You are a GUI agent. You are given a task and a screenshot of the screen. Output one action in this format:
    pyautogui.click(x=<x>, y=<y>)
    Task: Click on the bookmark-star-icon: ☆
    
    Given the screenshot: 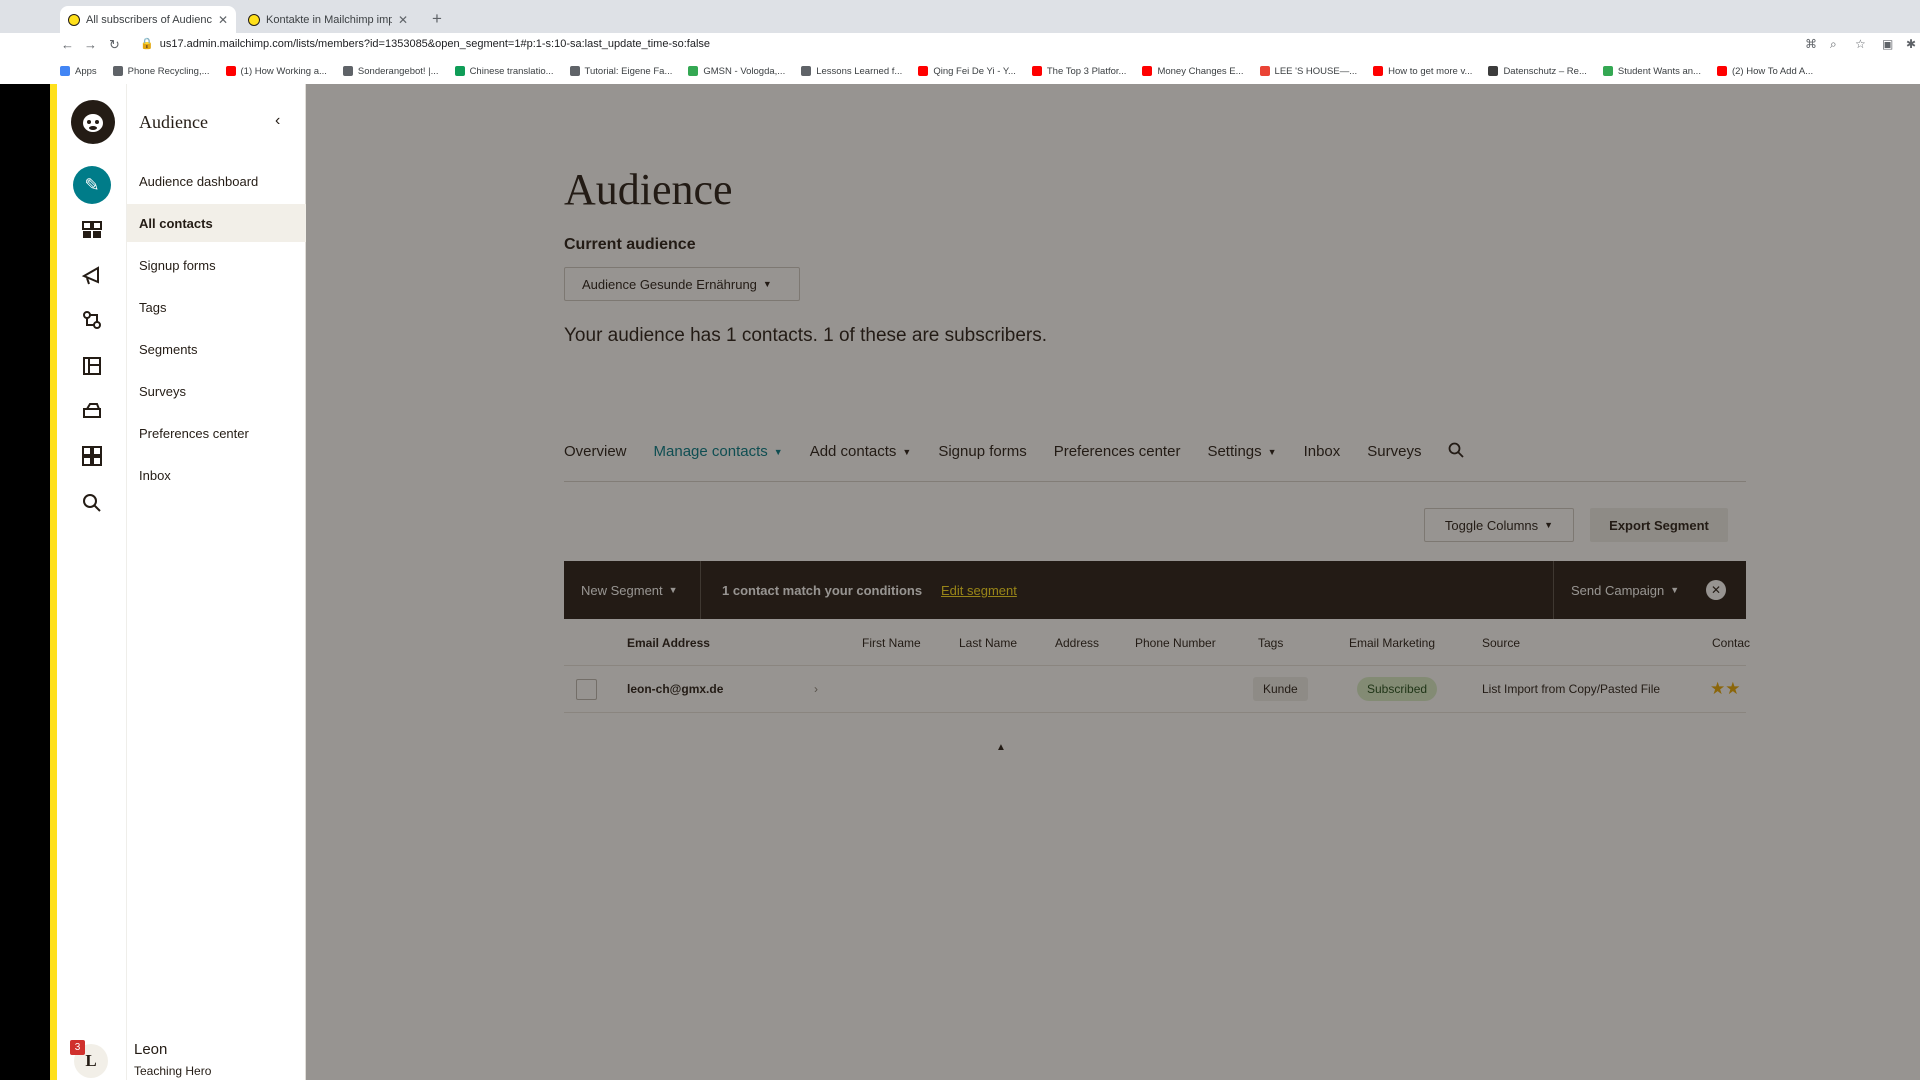 What is the action you would take?
    pyautogui.click(x=1860, y=44)
    